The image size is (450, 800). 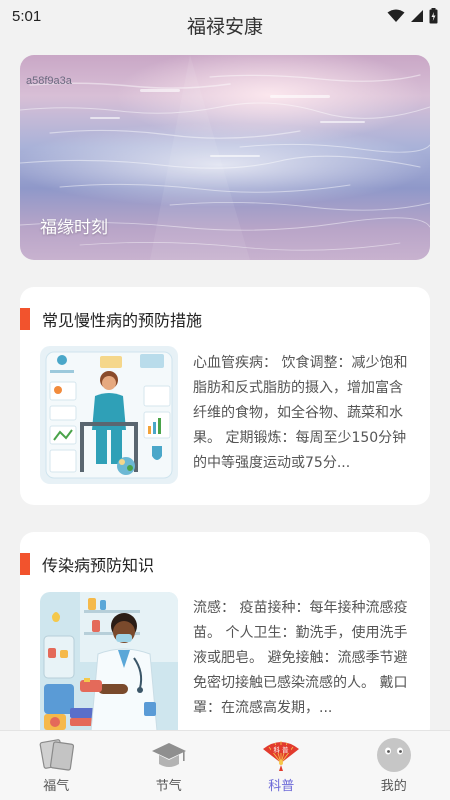 I want to click on nav-item-fuqi: 福气, so click(x=56, y=765).